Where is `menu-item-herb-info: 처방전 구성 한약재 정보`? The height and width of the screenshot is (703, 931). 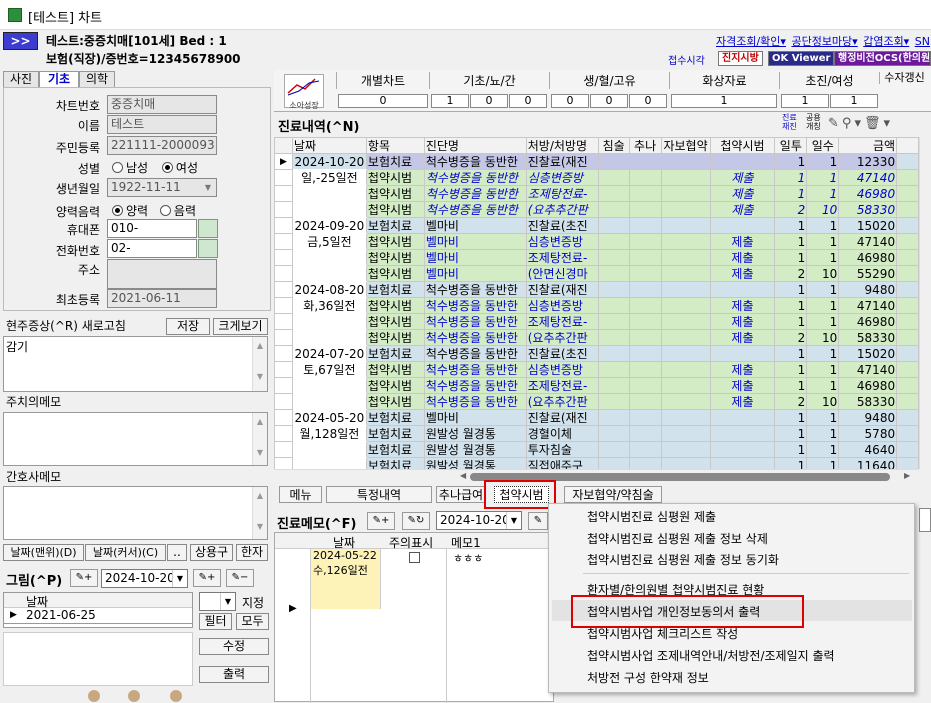
menu-item-herb-info: 처방전 구성 한약재 정보 is located at coordinates (648, 677).